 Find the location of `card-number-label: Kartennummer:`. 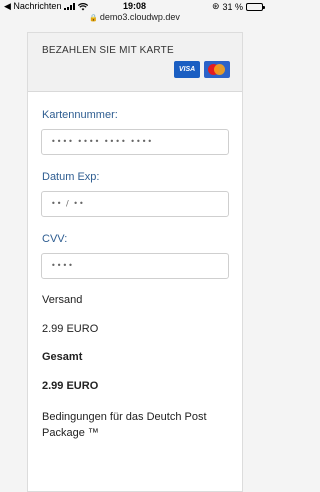

card-number-label: Kartennummer: is located at coordinates (80, 115).